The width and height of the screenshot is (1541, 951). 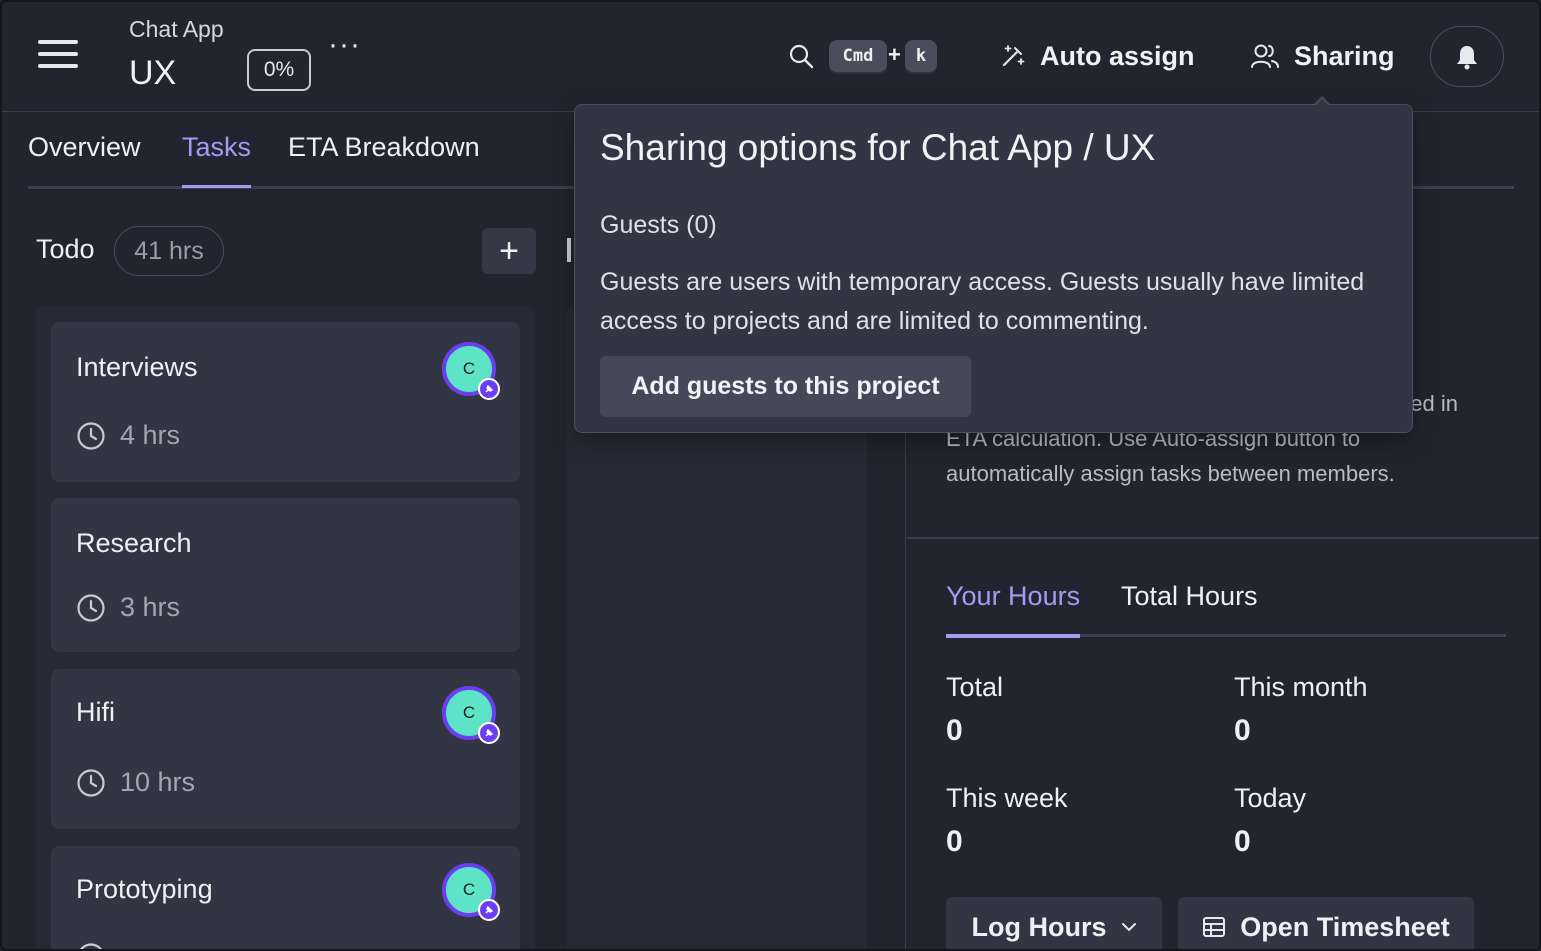 I want to click on log-hours-button: Log Hours, so click(x=1054, y=923).